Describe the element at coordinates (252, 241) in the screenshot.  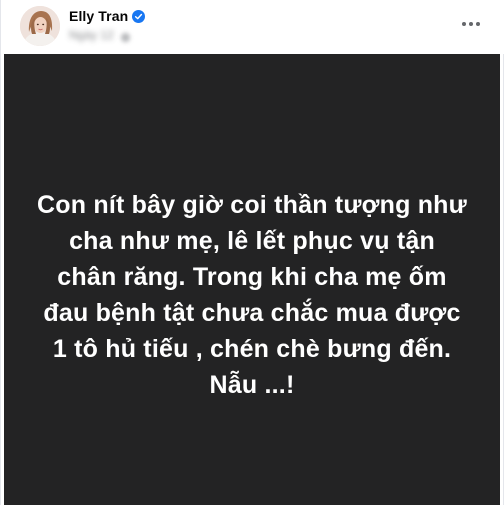
I see `status-line: cha như mẹ, lê lết phục vụ tận` at that location.